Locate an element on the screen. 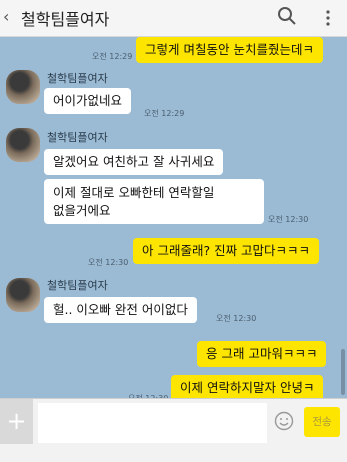  message-bubble-sent: 응 그래 고마워ㅋㅋㅋ is located at coordinates (262, 354).